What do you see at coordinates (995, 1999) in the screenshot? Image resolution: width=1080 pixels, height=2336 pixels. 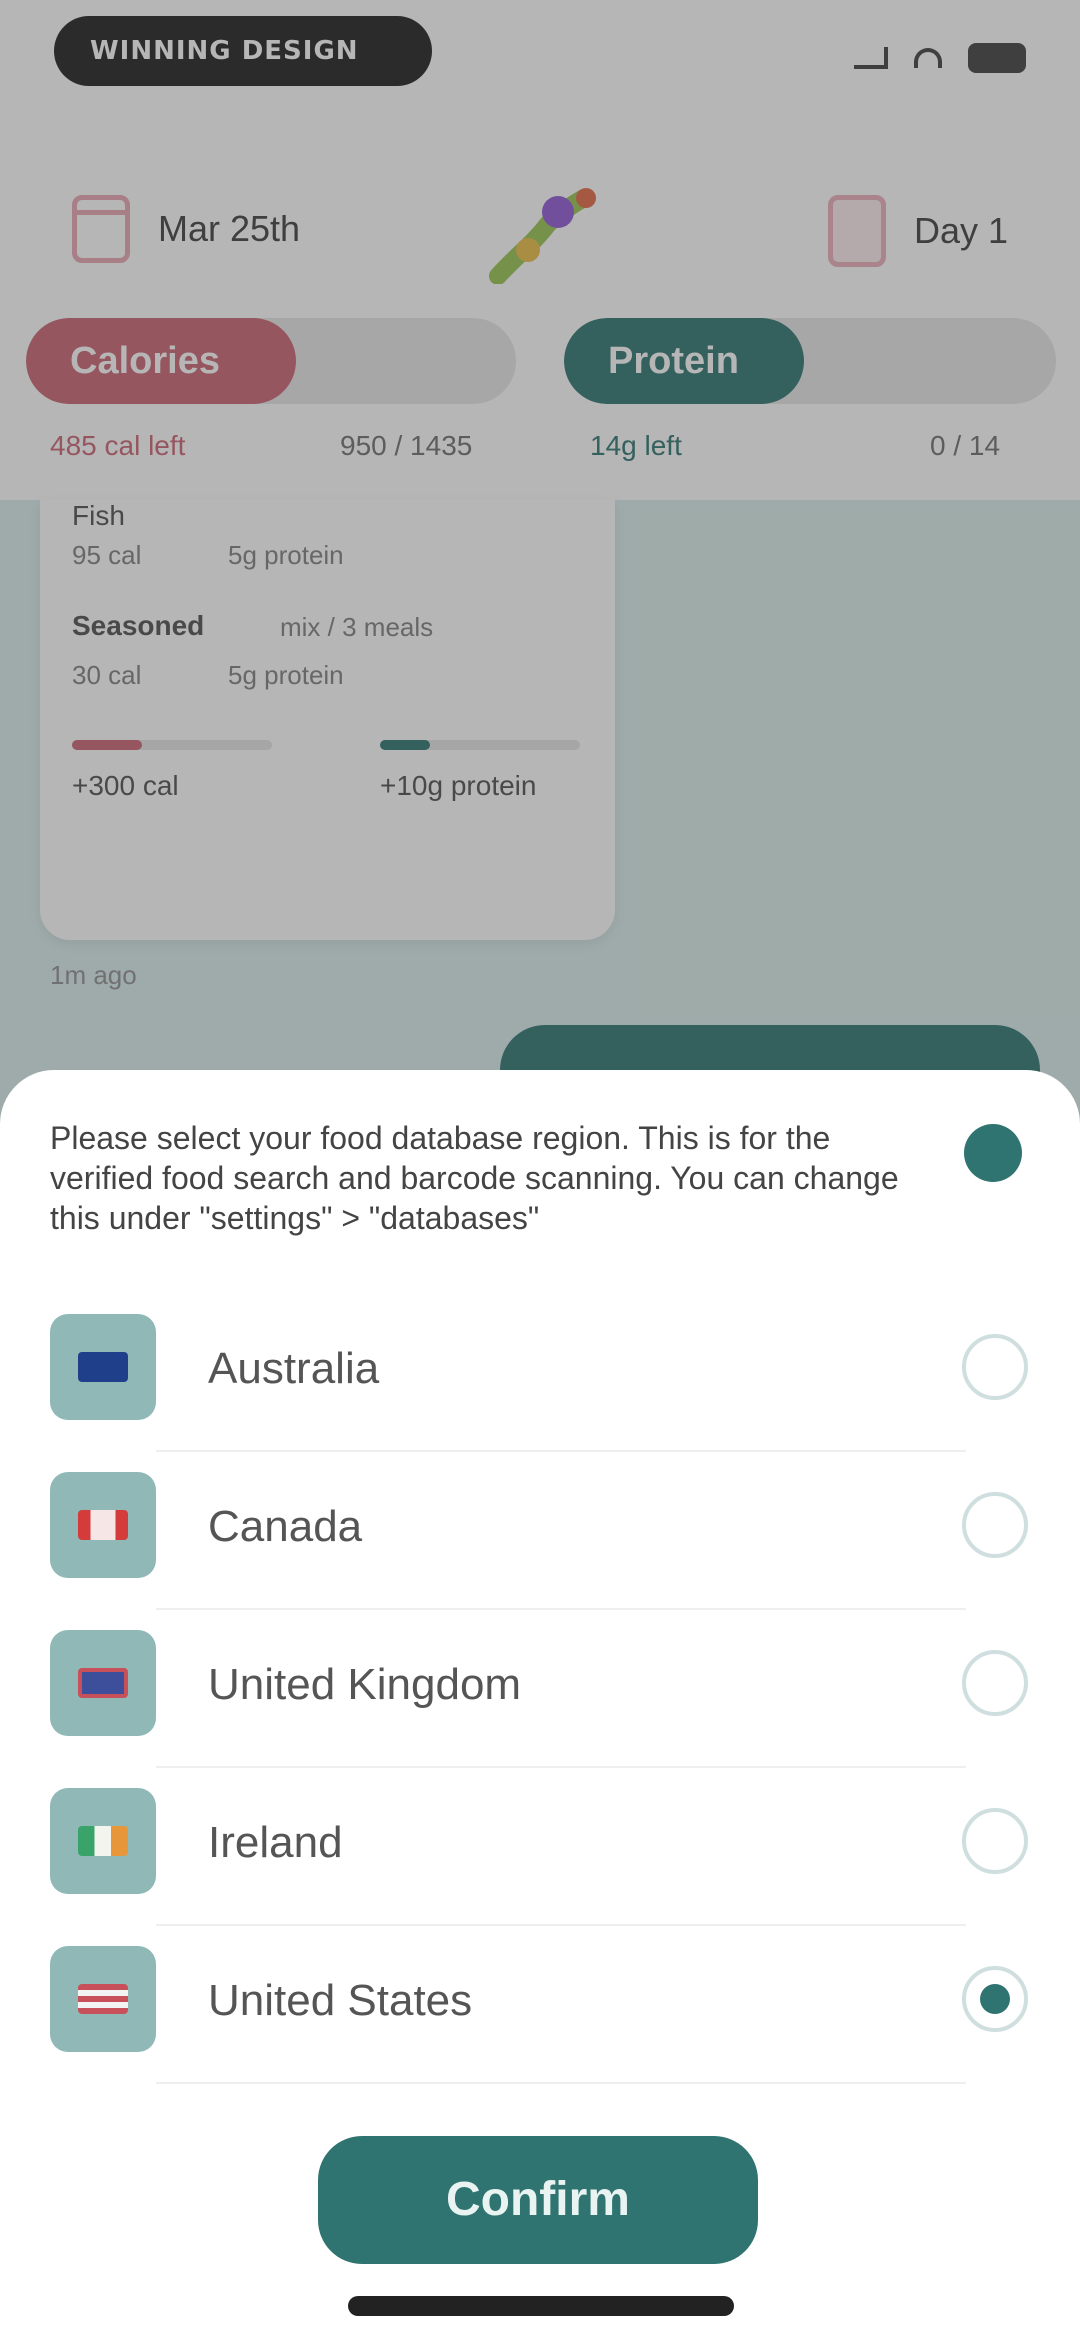 I see `region-radio-selected` at bounding box center [995, 1999].